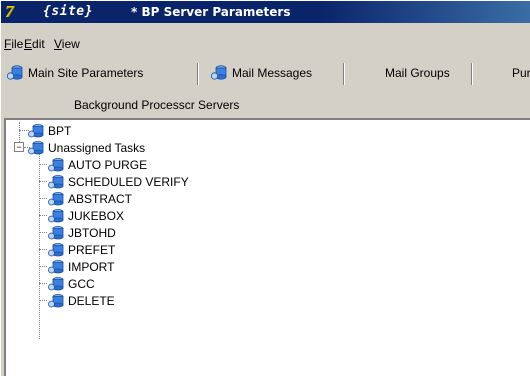 The image size is (530, 376). Describe the element at coordinates (97, 147) in the screenshot. I see `tree-item-label: Unassigned Tasks` at that location.